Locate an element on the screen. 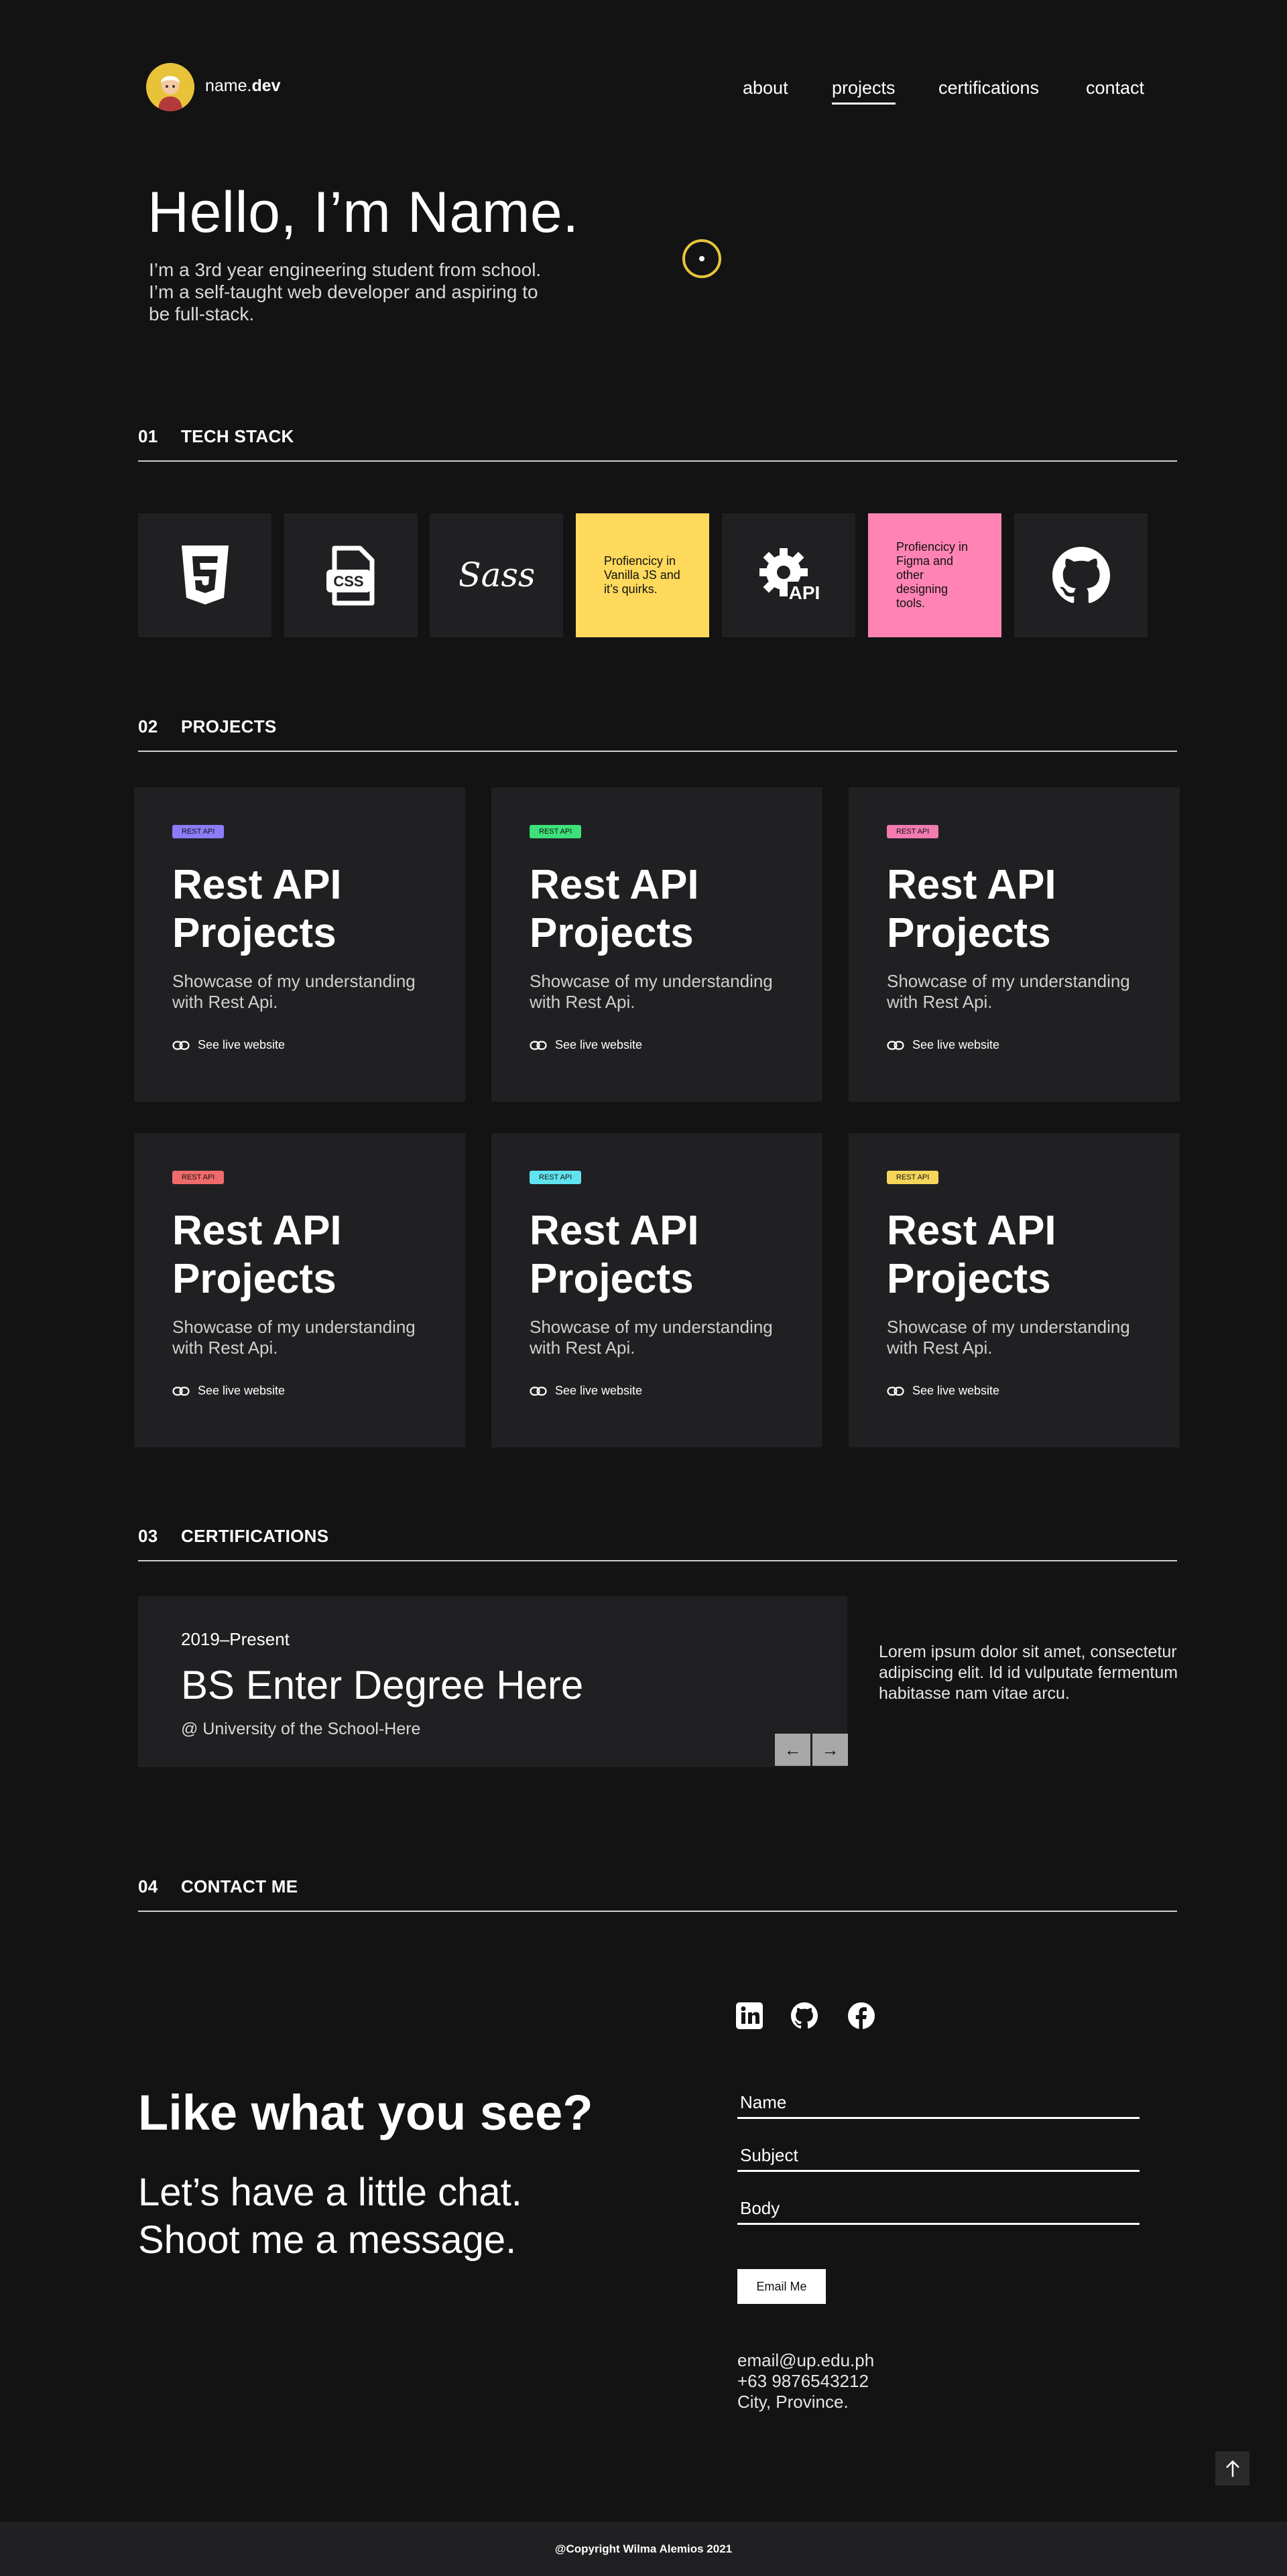 This screenshot has width=1287, height=2576. section-heading-tech: 01 TECH STACK is located at coordinates (657, 444).